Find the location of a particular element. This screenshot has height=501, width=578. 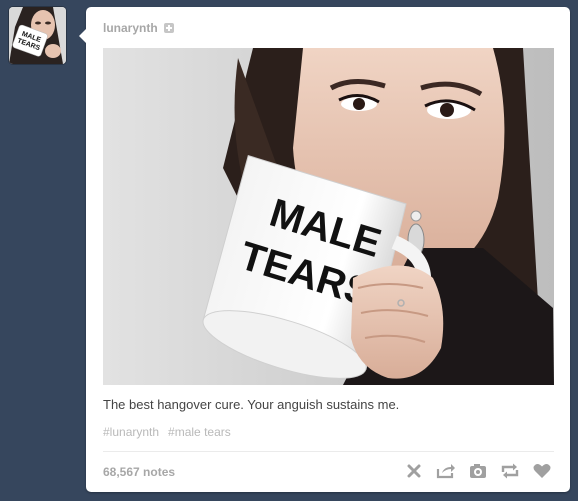

post-username: lunarynth is located at coordinates (130, 28).